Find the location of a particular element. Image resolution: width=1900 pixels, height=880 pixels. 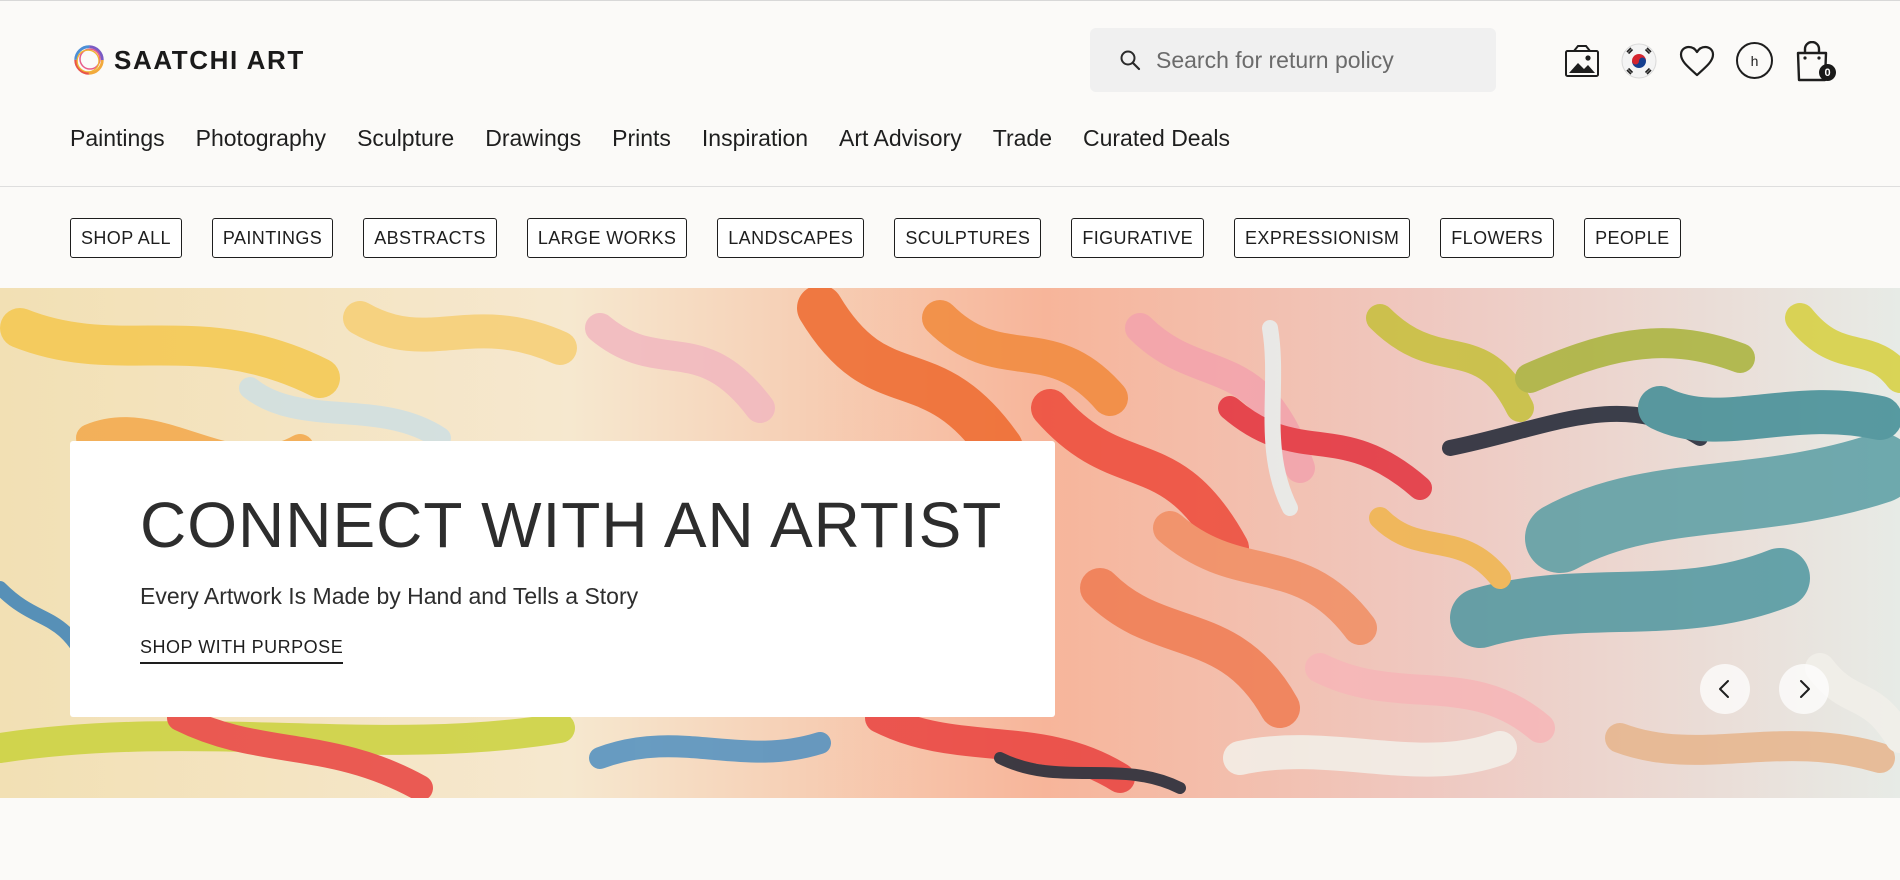

cart-button: 0 is located at coordinates (1814, 62).